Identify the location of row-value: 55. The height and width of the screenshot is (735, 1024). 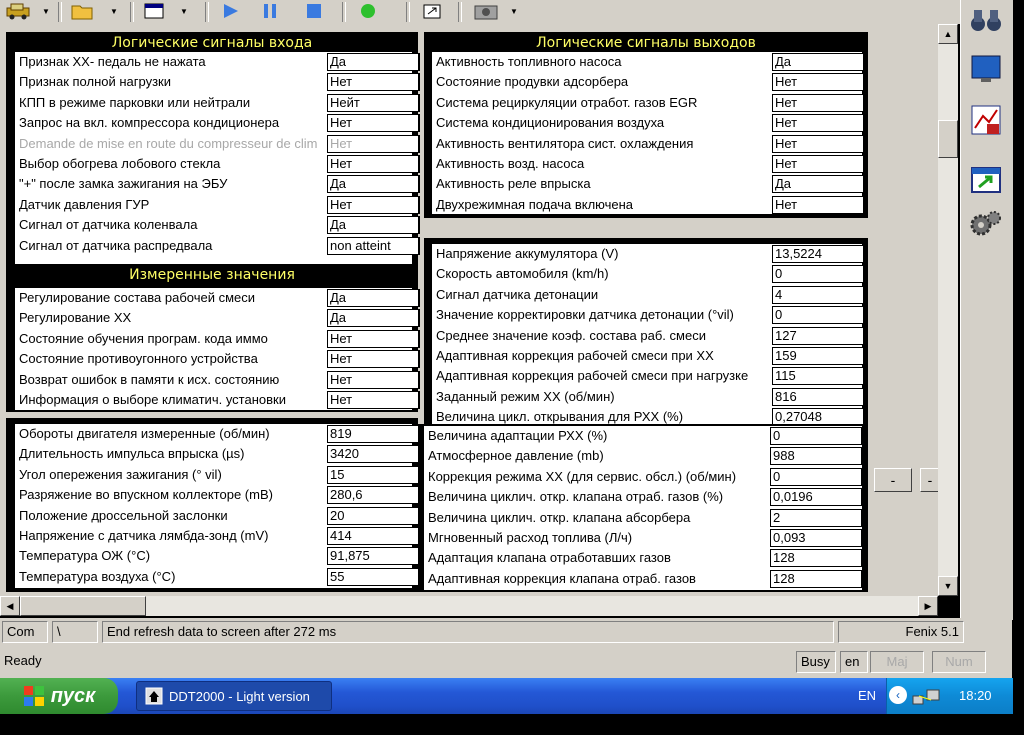
(373, 576).